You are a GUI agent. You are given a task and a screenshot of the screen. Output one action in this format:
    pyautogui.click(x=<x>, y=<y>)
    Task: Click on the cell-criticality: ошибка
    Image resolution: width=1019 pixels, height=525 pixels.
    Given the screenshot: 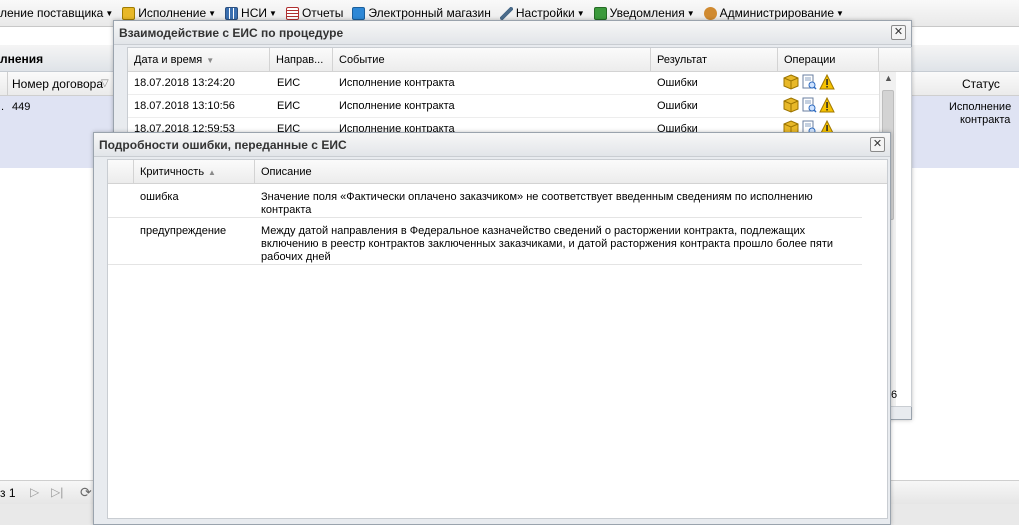 What is the action you would take?
    pyautogui.click(x=159, y=197)
    